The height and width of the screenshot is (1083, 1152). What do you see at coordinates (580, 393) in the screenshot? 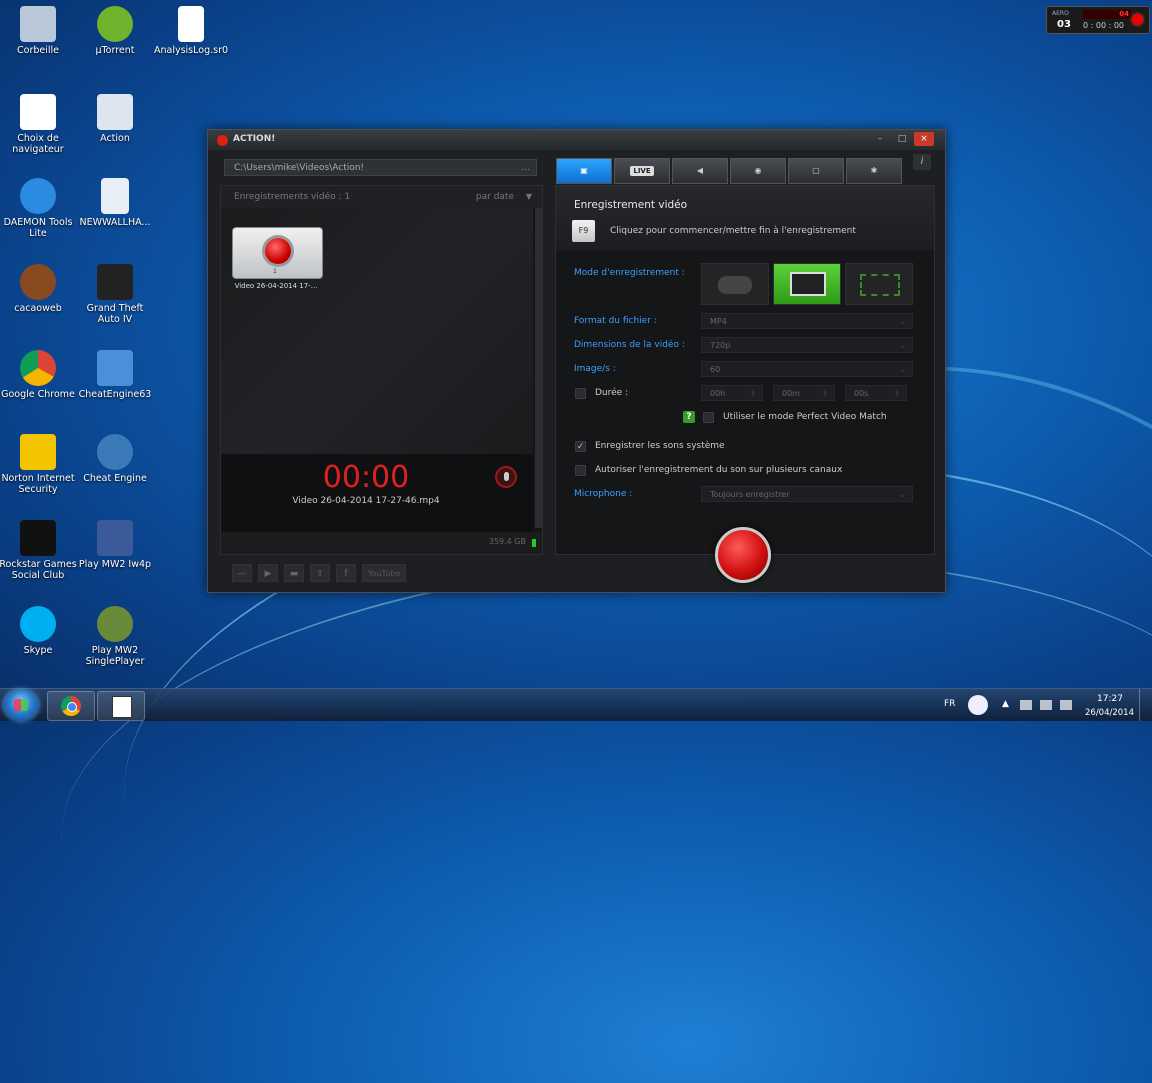
I see `duration-checkbox` at bounding box center [580, 393].